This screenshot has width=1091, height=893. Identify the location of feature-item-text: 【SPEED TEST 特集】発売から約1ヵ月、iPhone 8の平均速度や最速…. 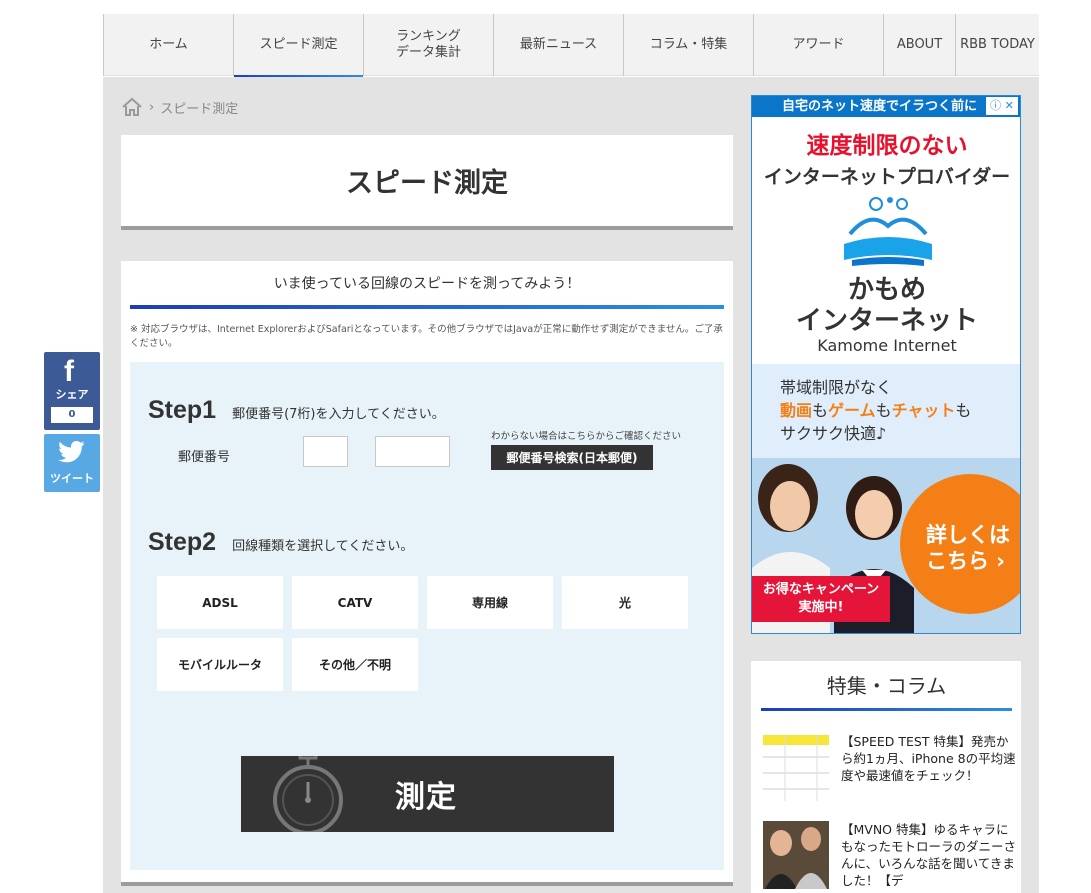
(928, 758).